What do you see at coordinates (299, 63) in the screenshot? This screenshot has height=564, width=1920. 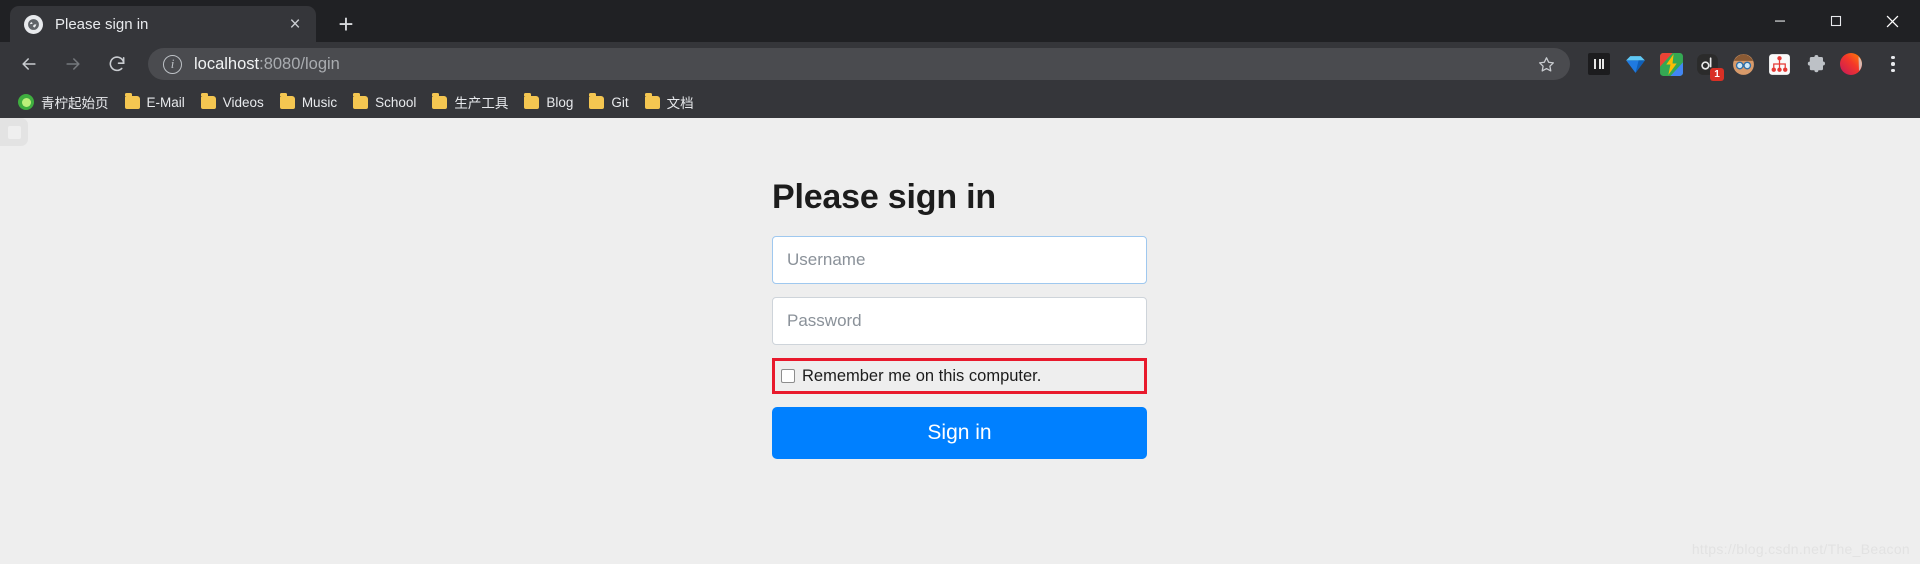 I see `url-path: :8080/login` at bounding box center [299, 63].